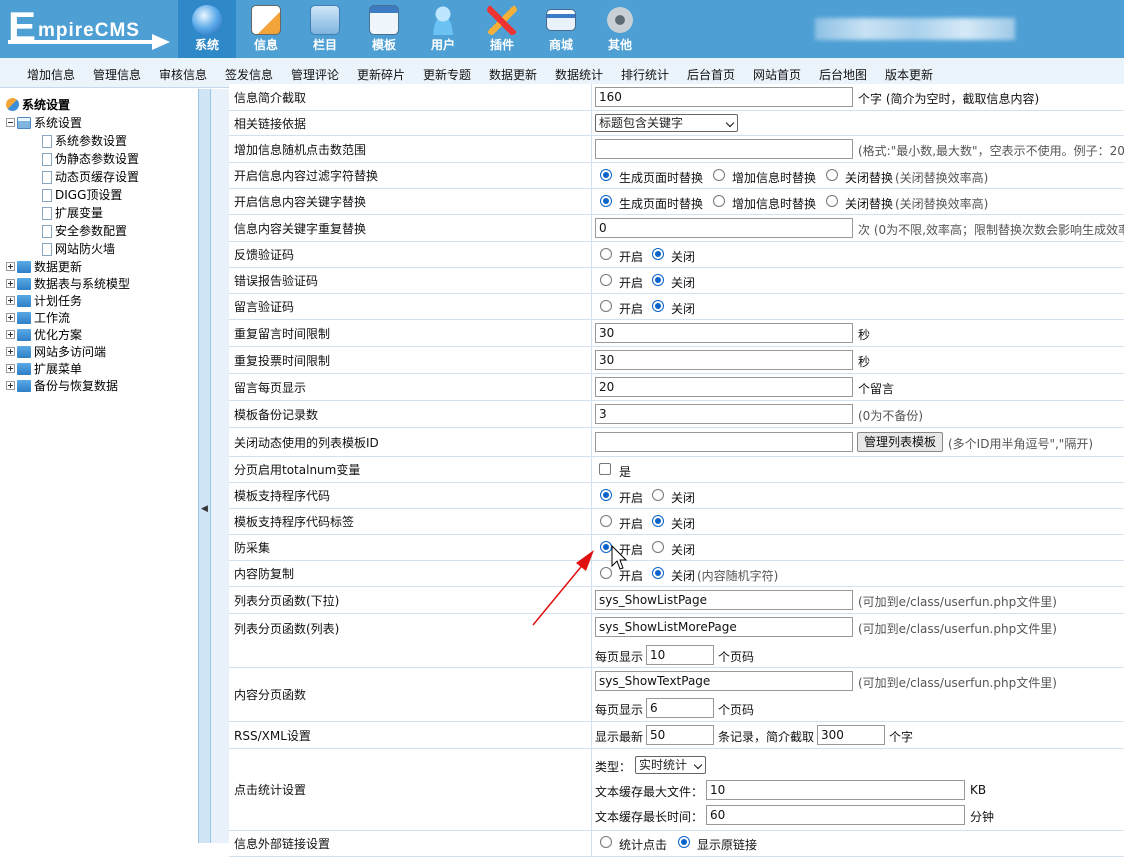  I want to click on row-intro-length: 信息简介截取 160 个字 (简介为空时，截取信息内容), so click(676, 97).